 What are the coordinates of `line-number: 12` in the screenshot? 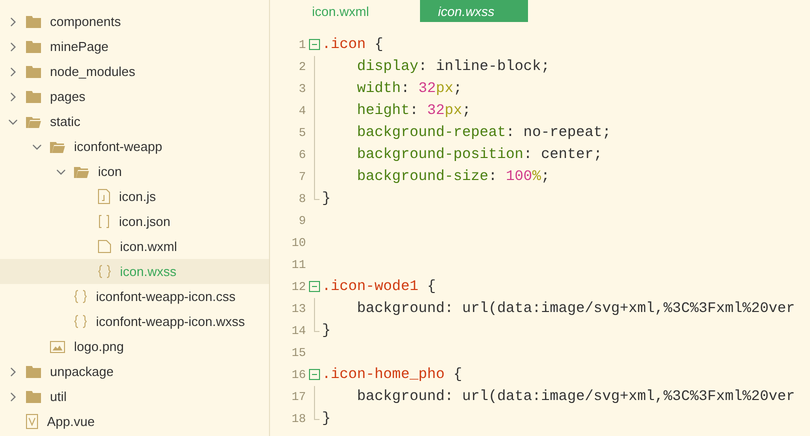 It's located at (298, 287).